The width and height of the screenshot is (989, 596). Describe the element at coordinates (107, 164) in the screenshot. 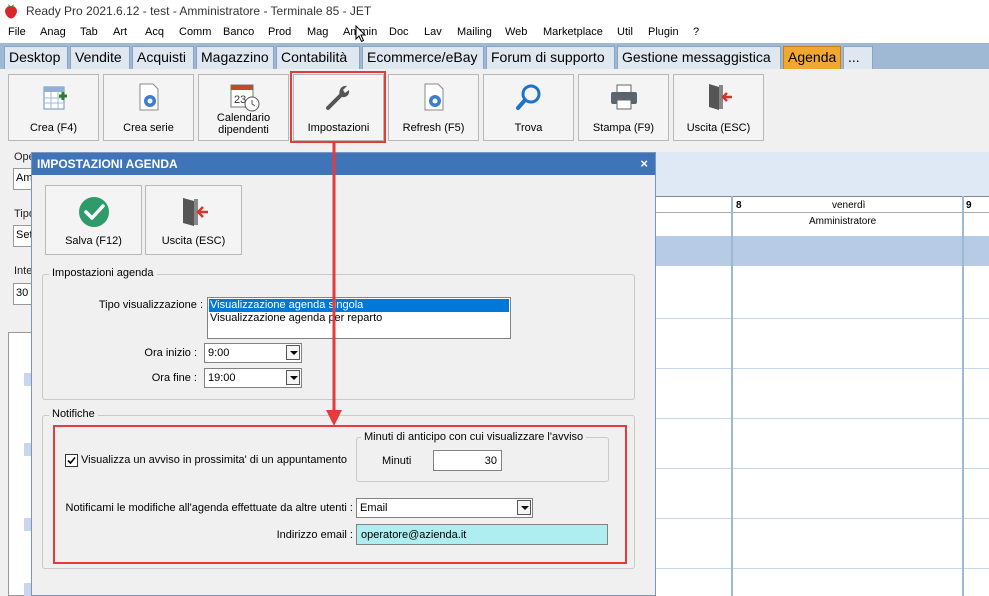

I see `dialog-title-text: IMPOSTAZIONI AGENDA` at that location.